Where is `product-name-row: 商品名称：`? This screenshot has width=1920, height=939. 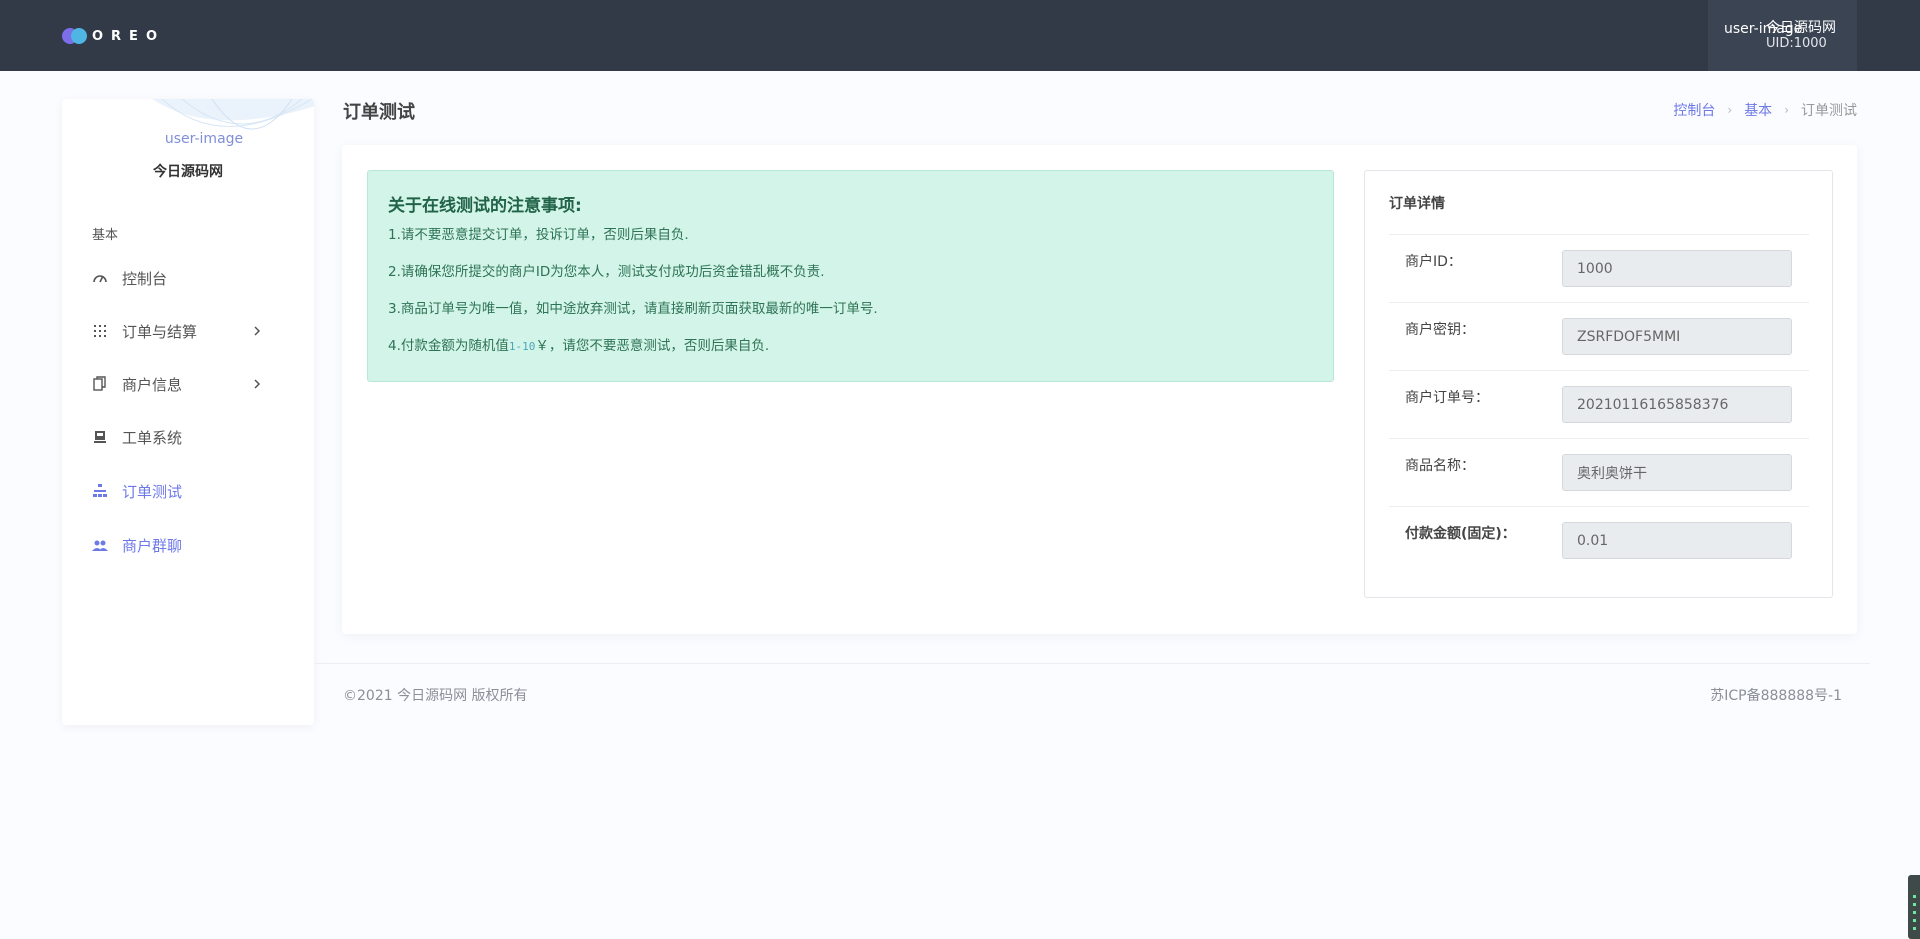 product-name-row: 商品名称： is located at coordinates (1599, 472).